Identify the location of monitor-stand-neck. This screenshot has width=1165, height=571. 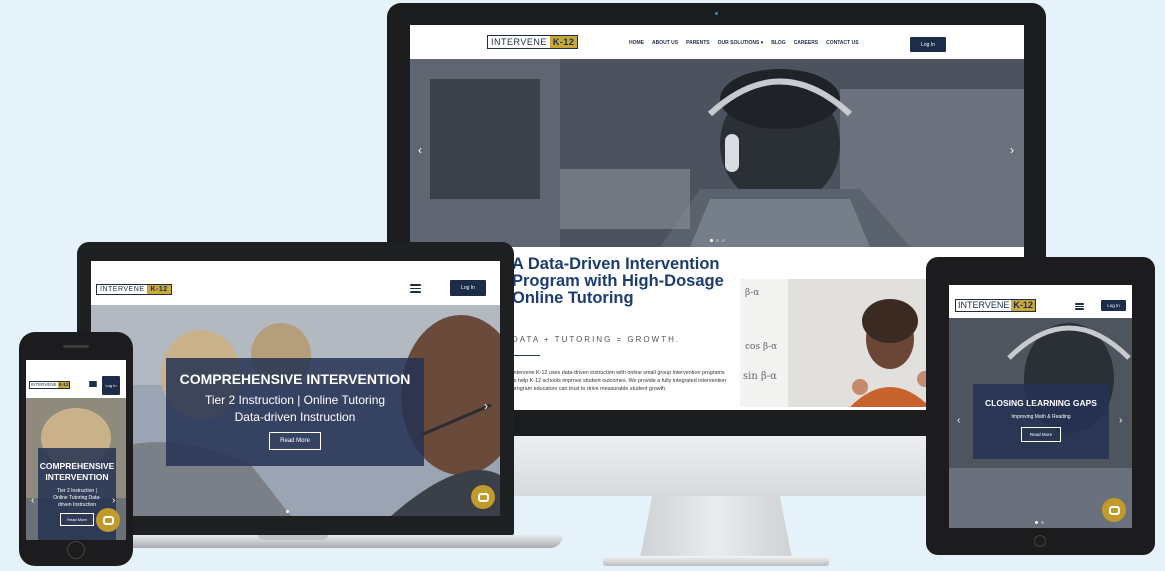
(716, 527).